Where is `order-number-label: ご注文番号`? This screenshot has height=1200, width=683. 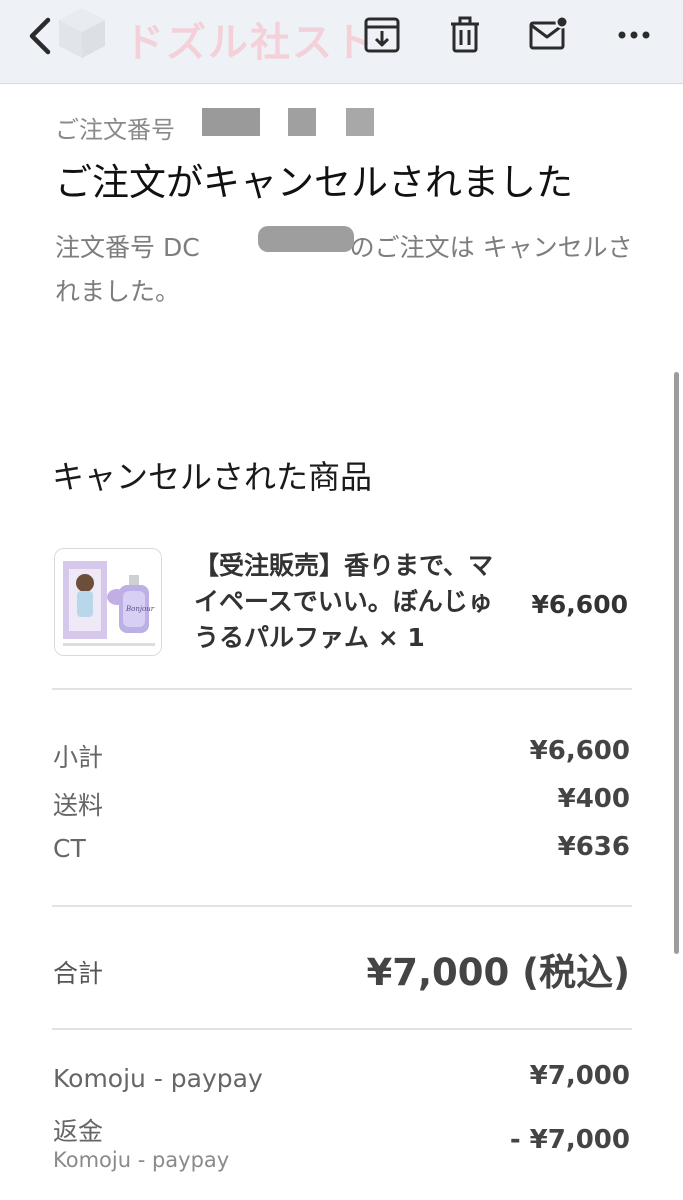
order-number-label: ご注文番号 is located at coordinates (115, 130).